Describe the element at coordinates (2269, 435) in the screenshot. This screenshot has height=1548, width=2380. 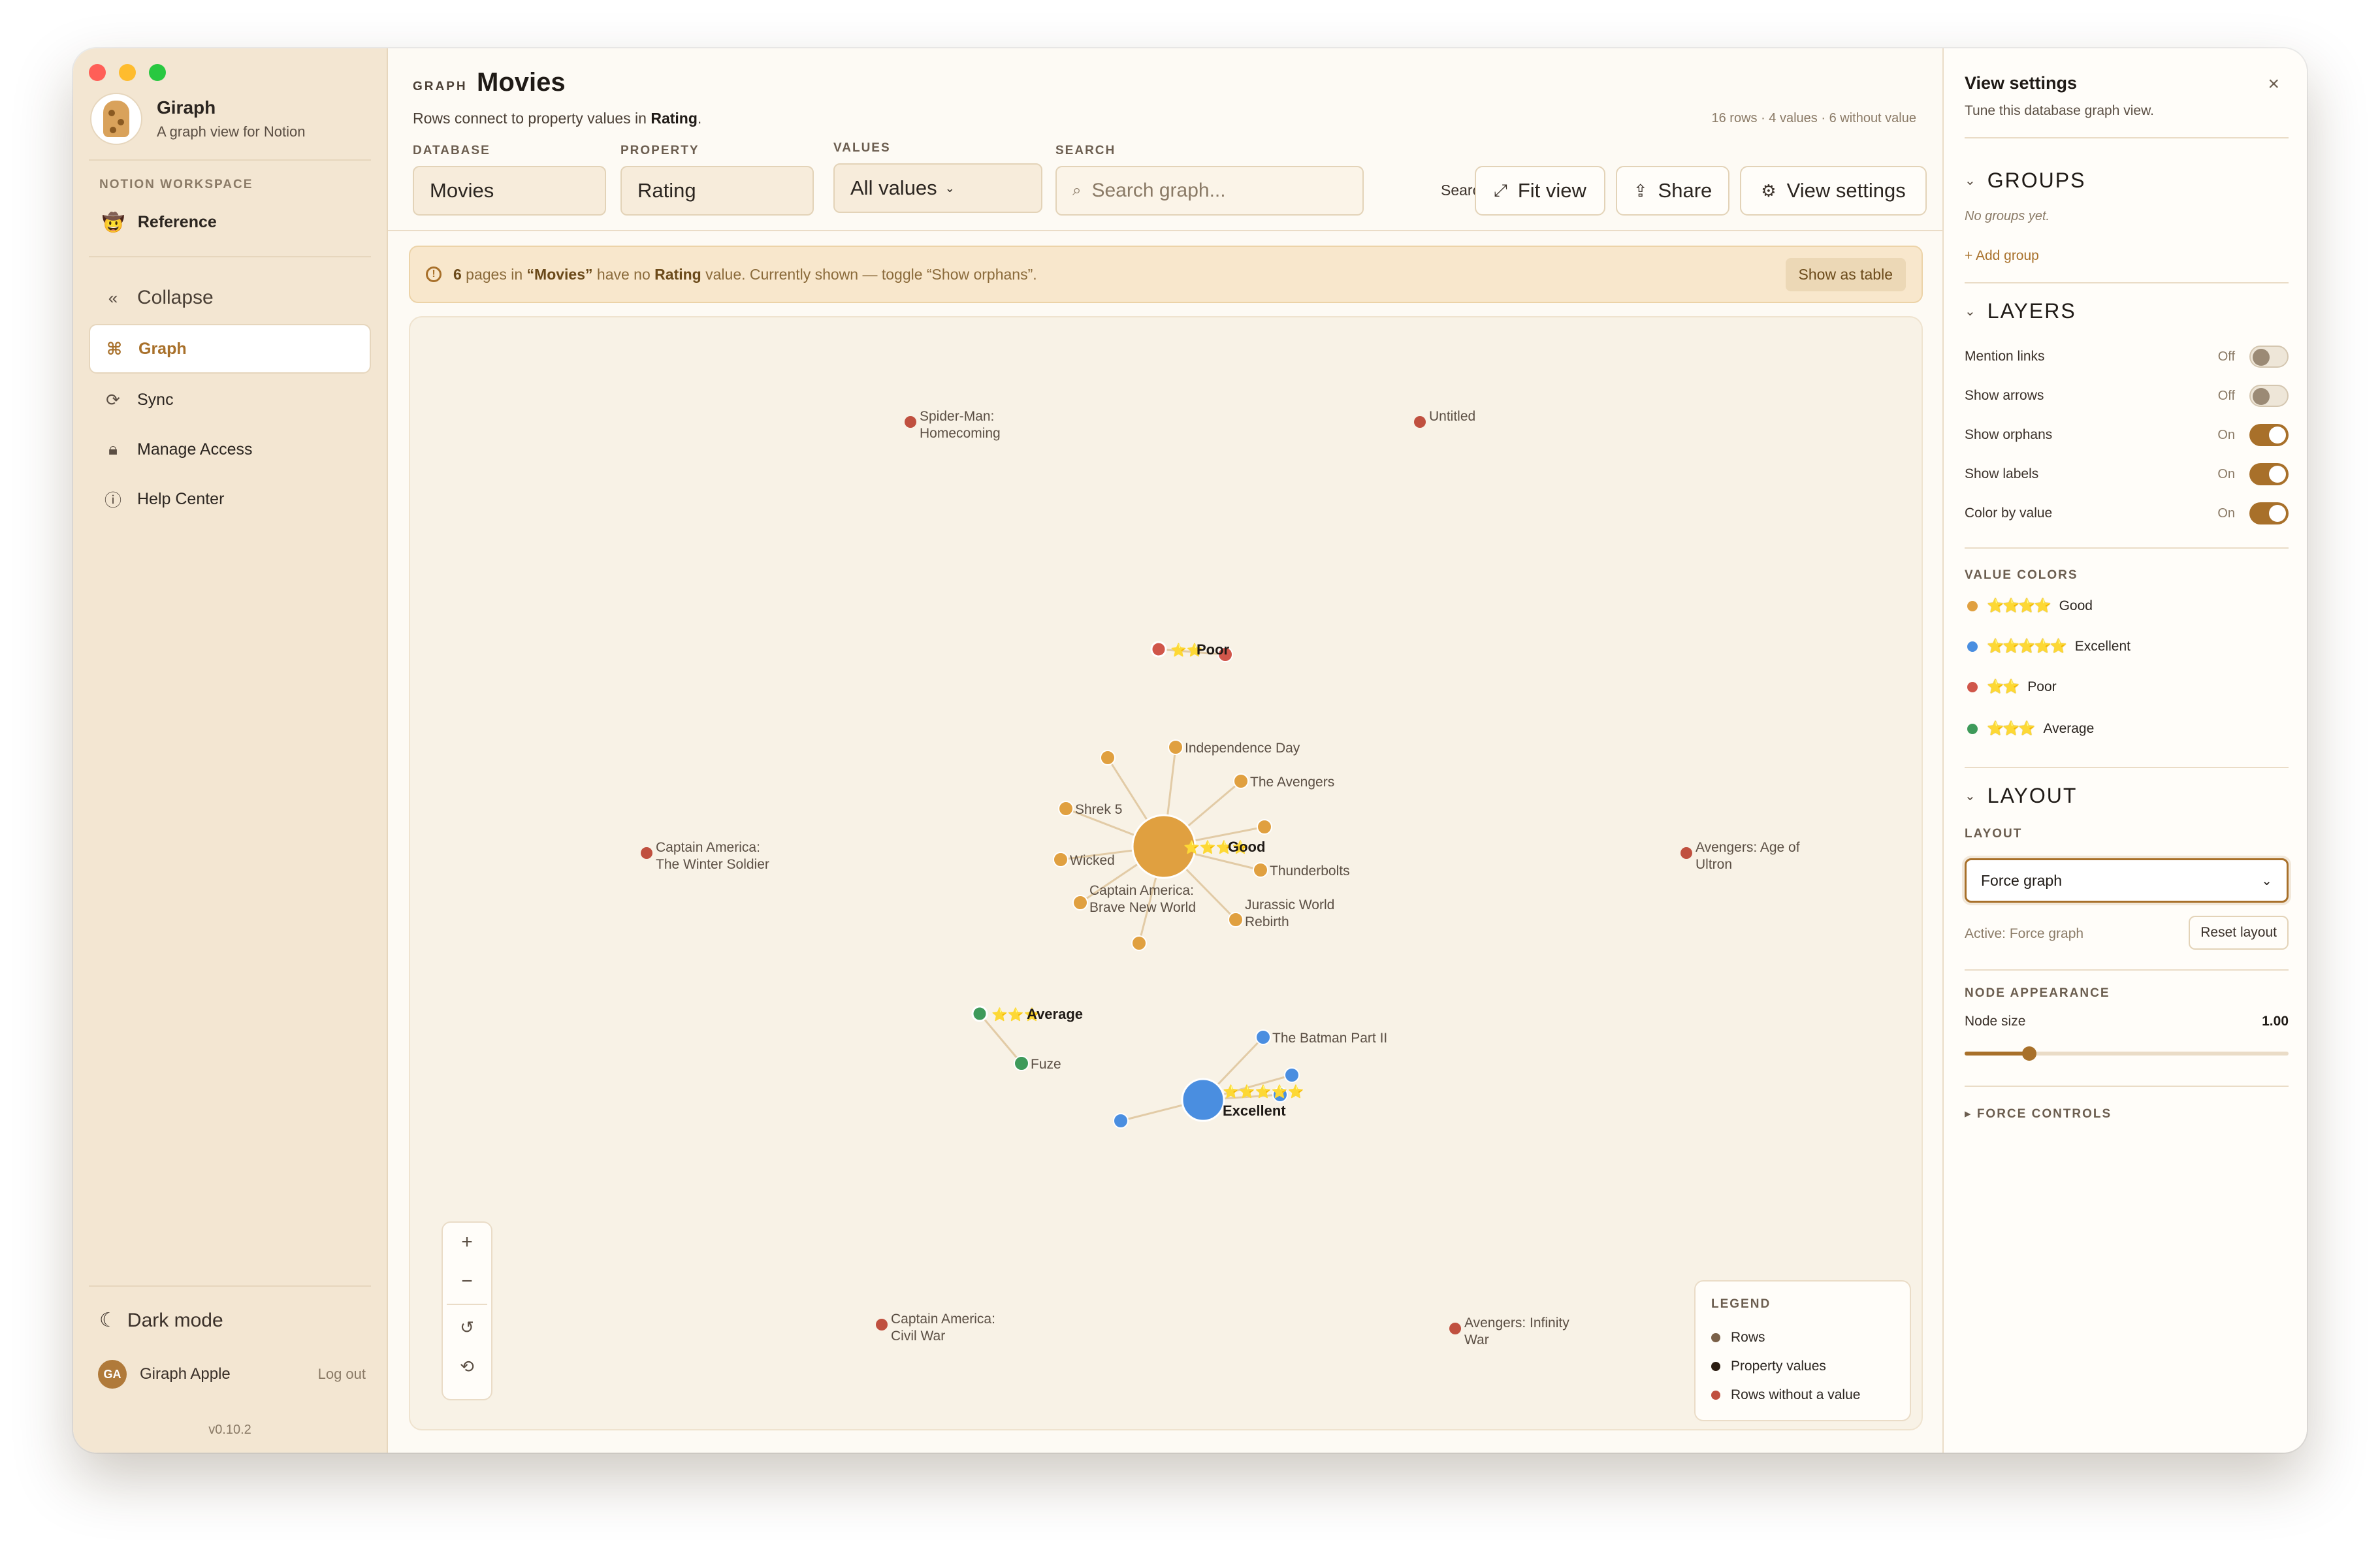
I see `show-orphans-toggle` at that location.